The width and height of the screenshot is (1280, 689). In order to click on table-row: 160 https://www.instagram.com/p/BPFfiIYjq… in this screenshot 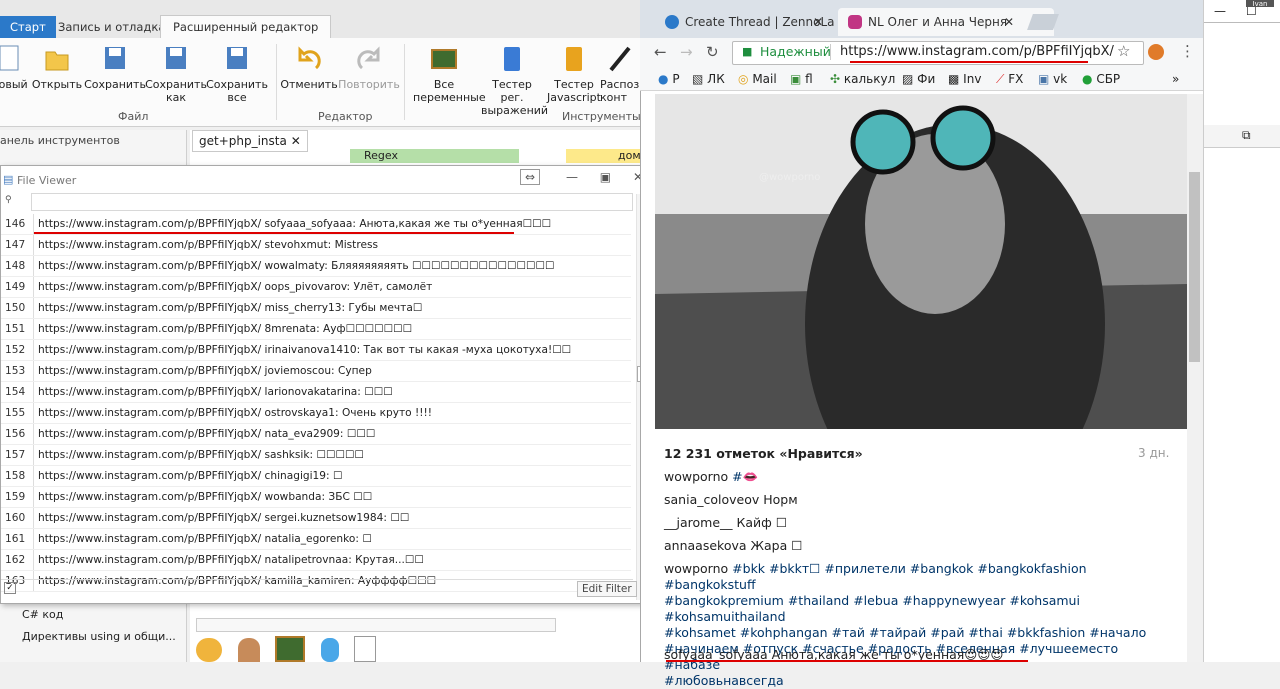, I will do `click(316, 518)`.